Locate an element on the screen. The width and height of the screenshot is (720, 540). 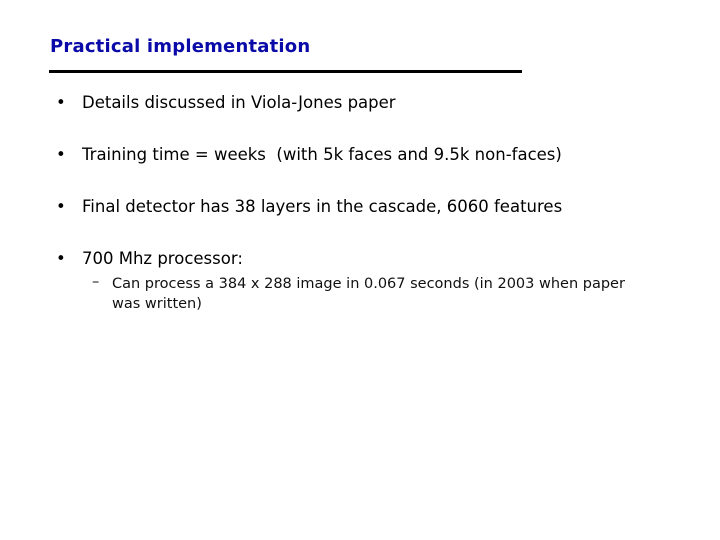
title-underline is located at coordinates (285, 71).